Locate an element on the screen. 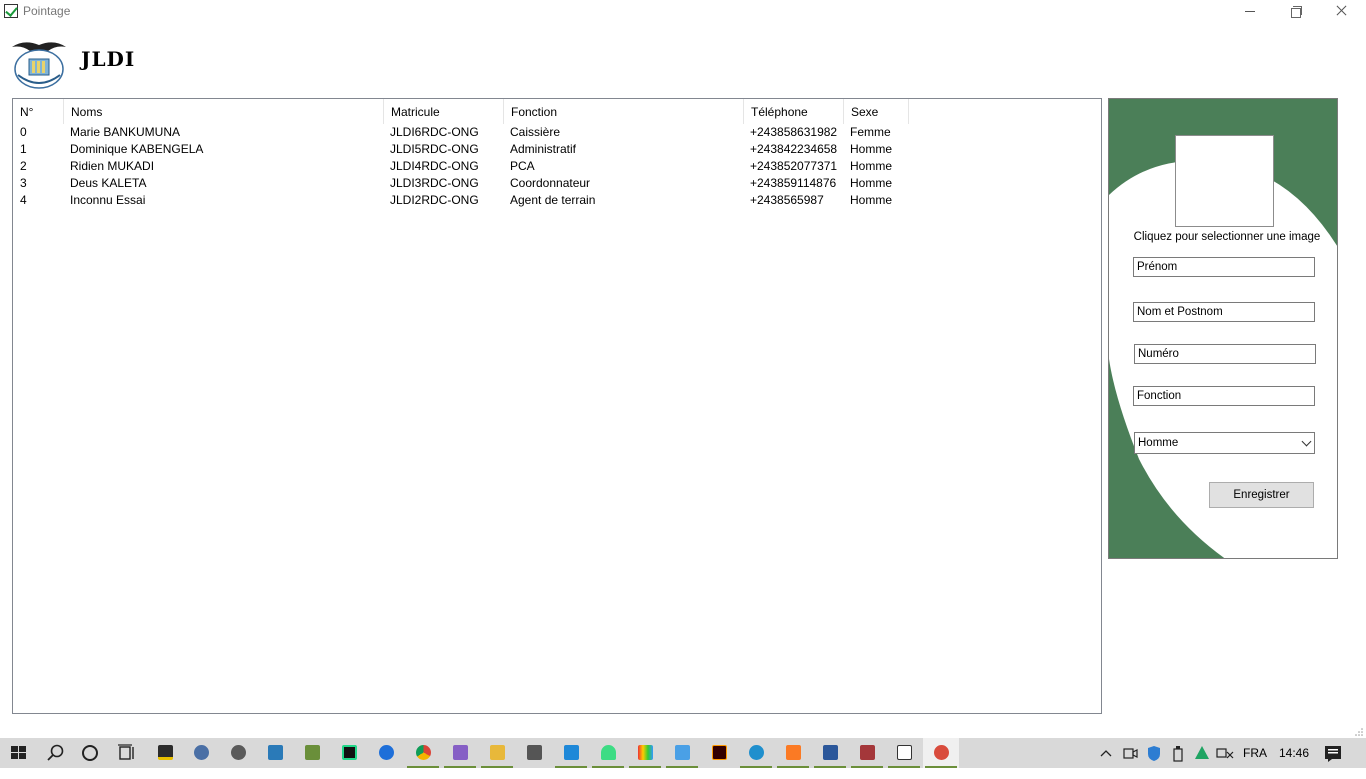 This screenshot has height=779, width=1366. cell-telephone: +243858631982 is located at coordinates (794, 132).